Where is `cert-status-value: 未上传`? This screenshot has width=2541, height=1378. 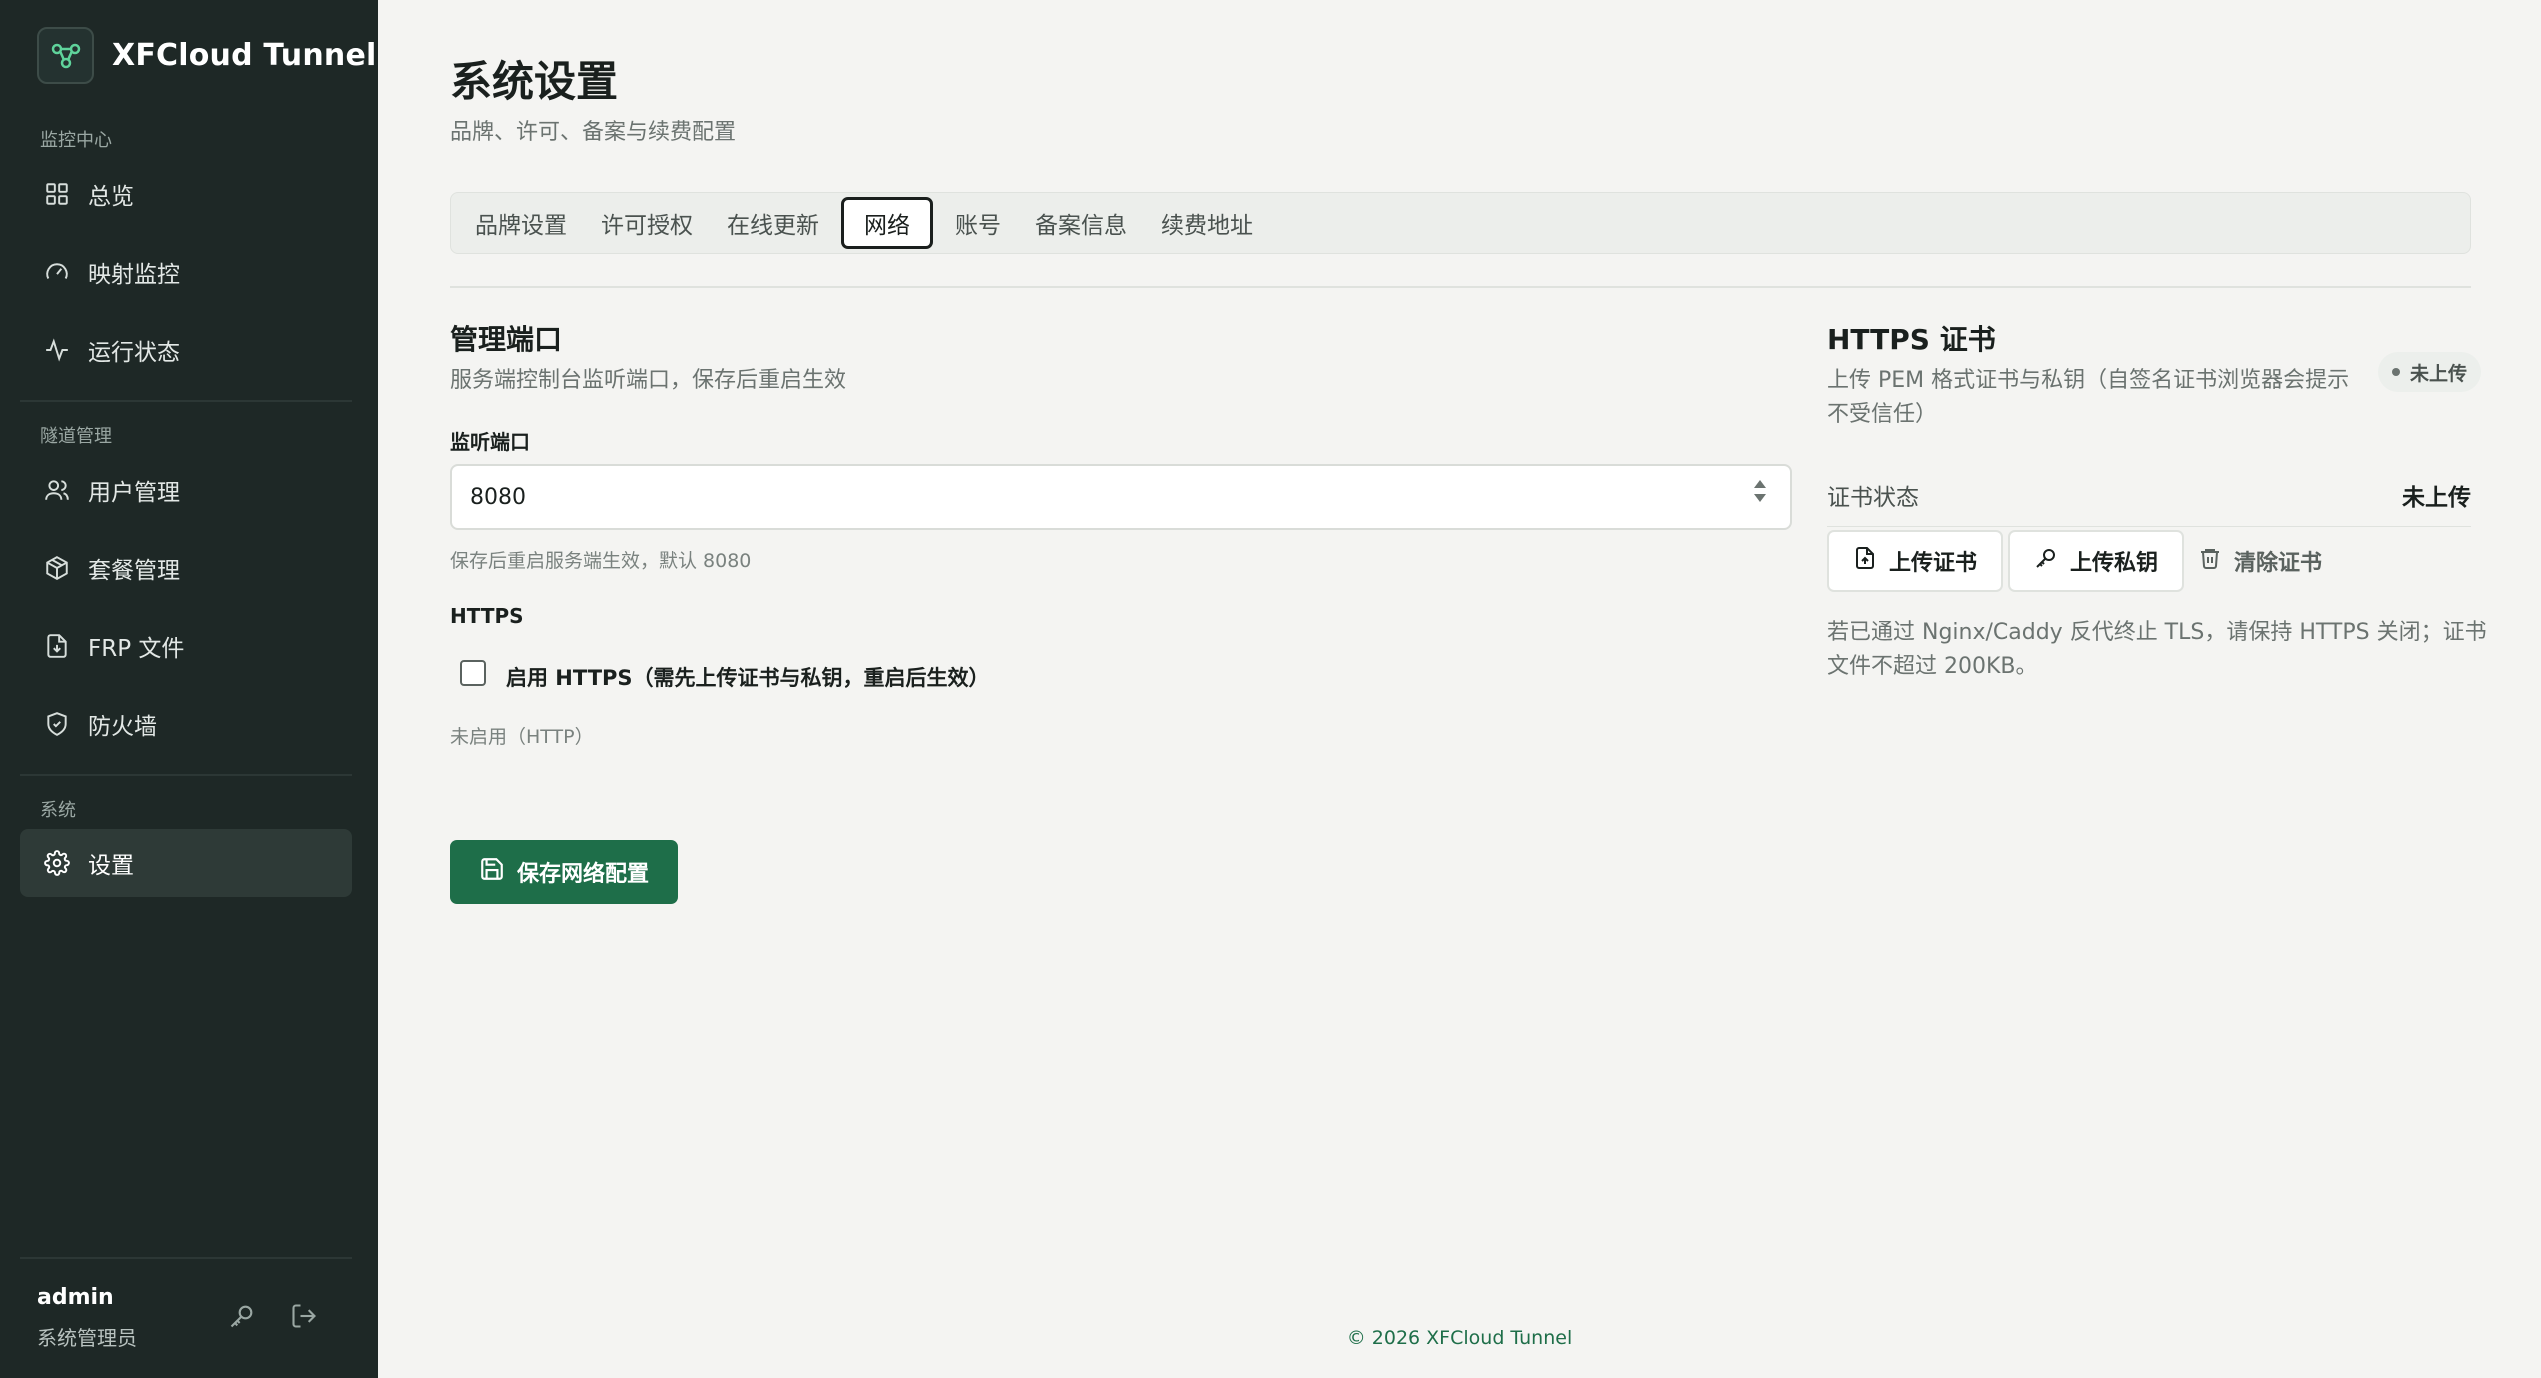 cert-status-value: 未上传 is located at coordinates (2436, 498).